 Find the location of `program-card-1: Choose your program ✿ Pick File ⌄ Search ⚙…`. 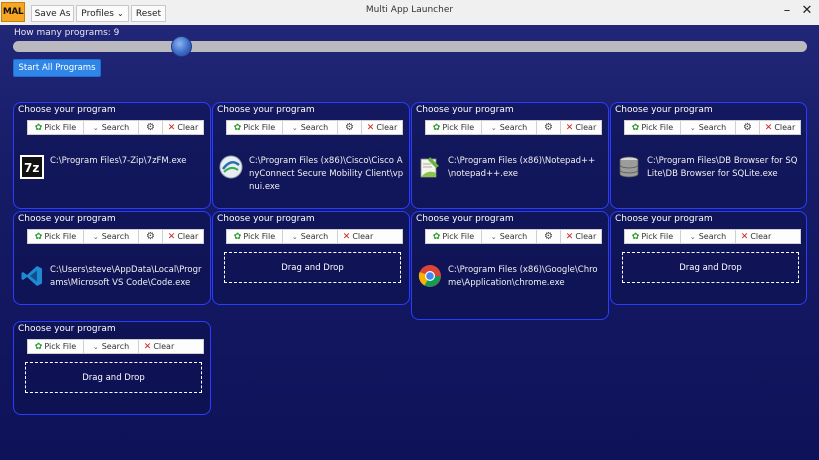

program-card-1: Choose your program ✿ Pick File ⌄ Search ⚙… is located at coordinates (112, 155).